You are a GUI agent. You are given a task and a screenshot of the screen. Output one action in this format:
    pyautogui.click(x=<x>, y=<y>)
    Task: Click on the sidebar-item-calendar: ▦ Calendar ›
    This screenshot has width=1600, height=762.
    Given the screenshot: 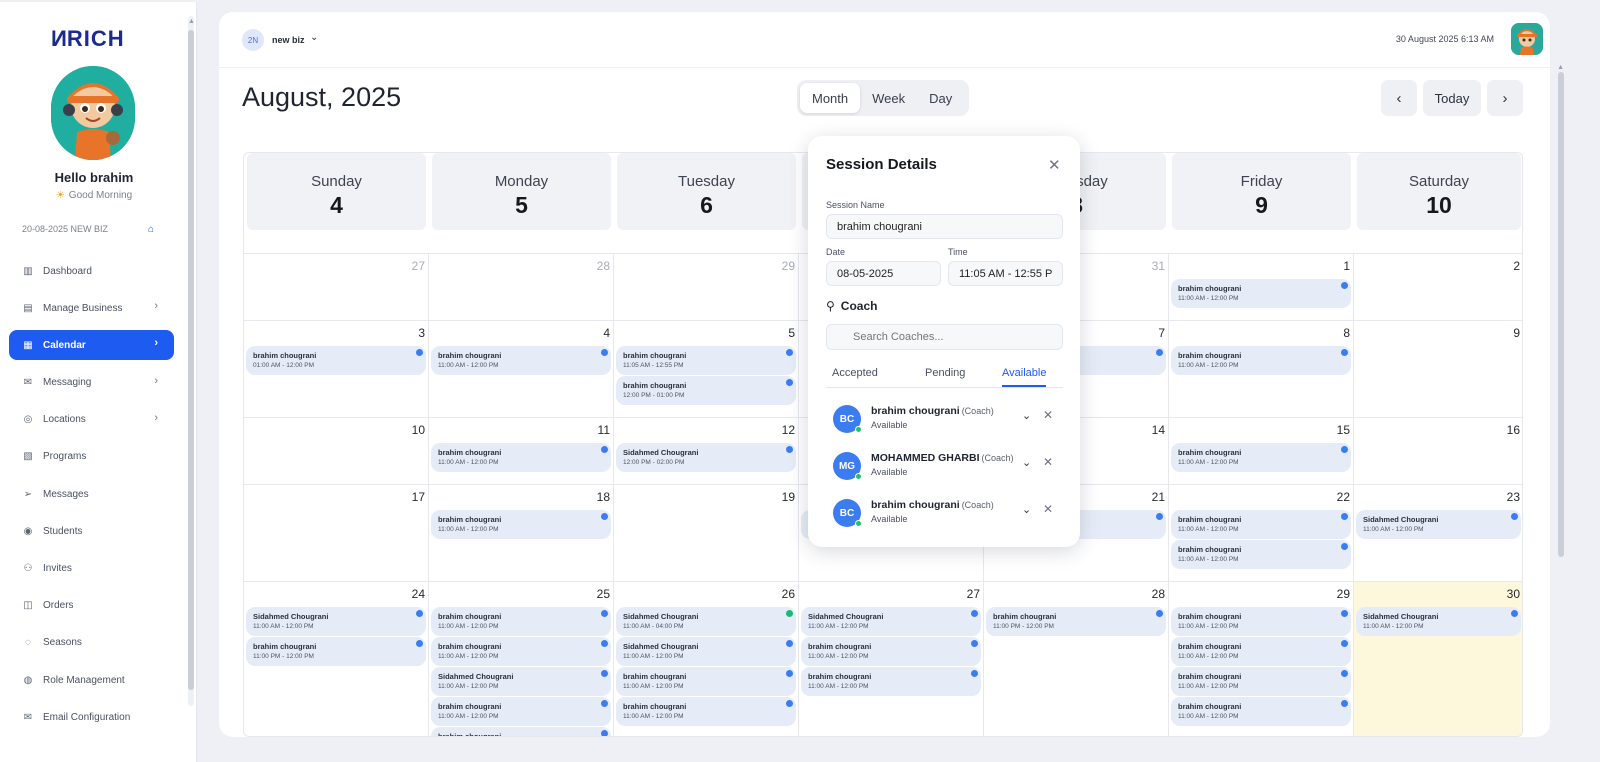 What is the action you would take?
    pyautogui.click(x=91, y=345)
    